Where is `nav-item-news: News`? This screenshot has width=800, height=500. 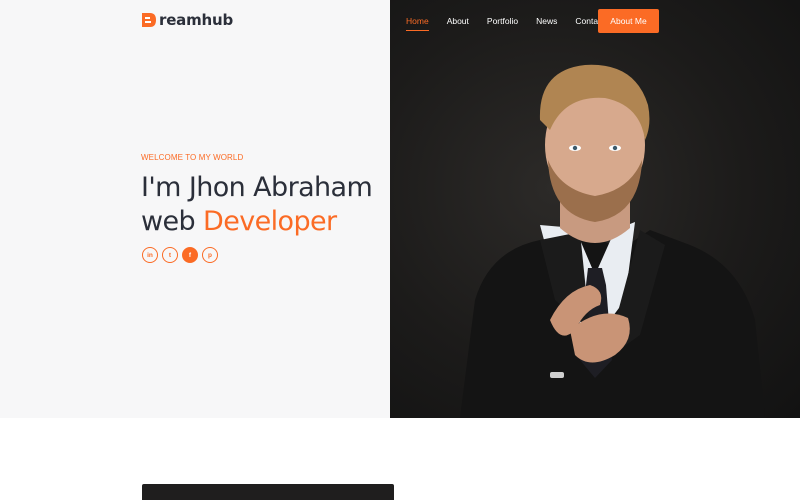
nav-item-news: News is located at coordinates (546, 21).